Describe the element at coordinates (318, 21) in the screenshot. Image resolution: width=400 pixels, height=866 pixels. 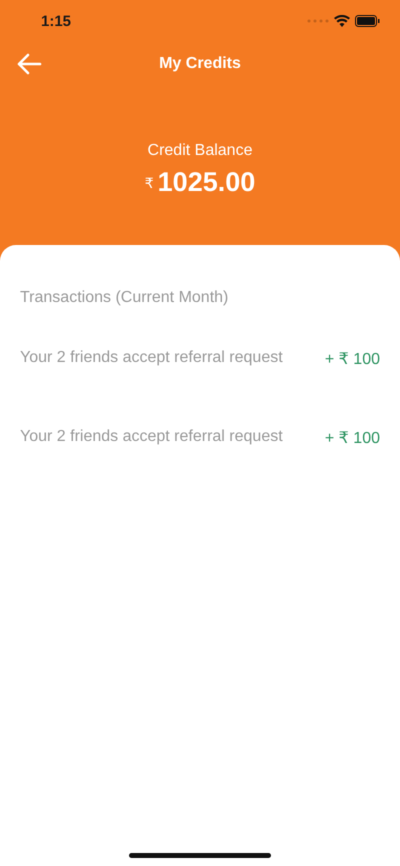
I see `signal-dots-icon` at that location.